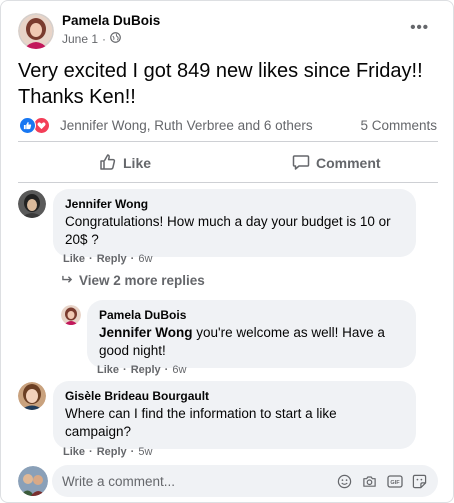 The height and width of the screenshot is (503, 454). I want to click on comment-time: 5w, so click(145, 452).